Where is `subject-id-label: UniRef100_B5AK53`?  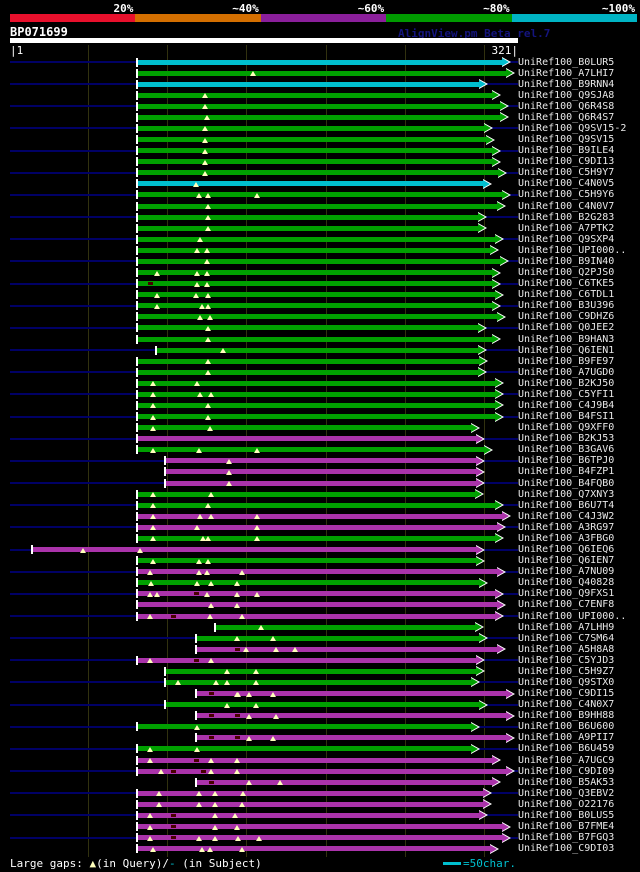 subject-id-label: UniRef100_B5AK53 is located at coordinates (566, 782).